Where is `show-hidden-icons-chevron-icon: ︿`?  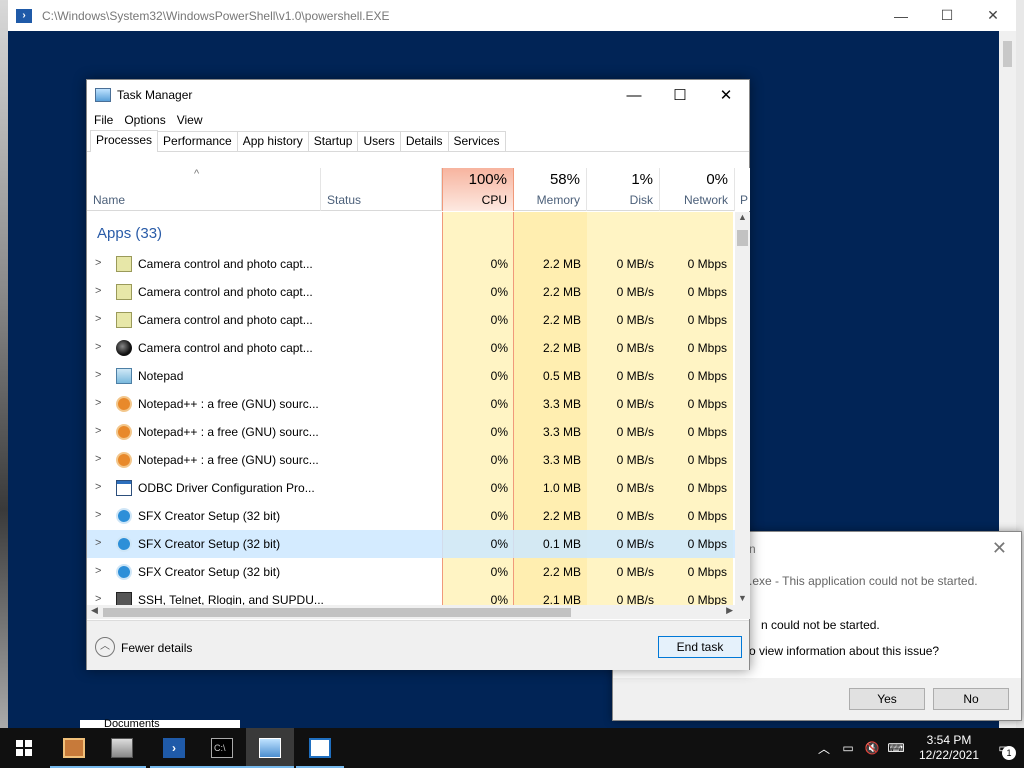
show-hidden-icons-chevron-icon: ︿ is located at coordinates (824, 748).